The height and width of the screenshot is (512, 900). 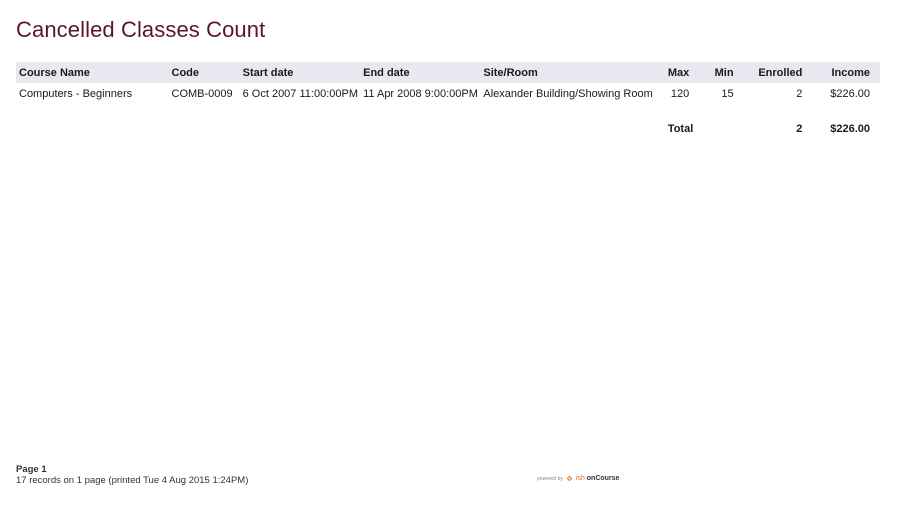 What do you see at coordinates (202, 94) in the screenshot?
I see `cell-code: COMB-0009` at bounding box center [202, 94].